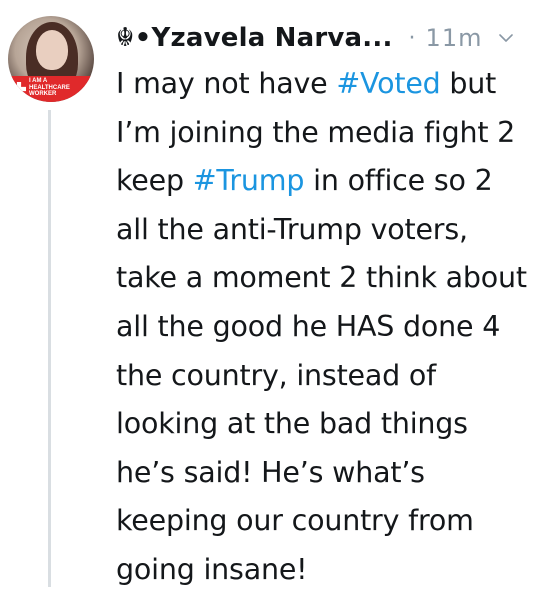 The height and width of the screenshot is (595, 540). Describe the element at coordinates (212, 569) in the screenshot. I see `tweet-text-segment: going insane!` at that location.